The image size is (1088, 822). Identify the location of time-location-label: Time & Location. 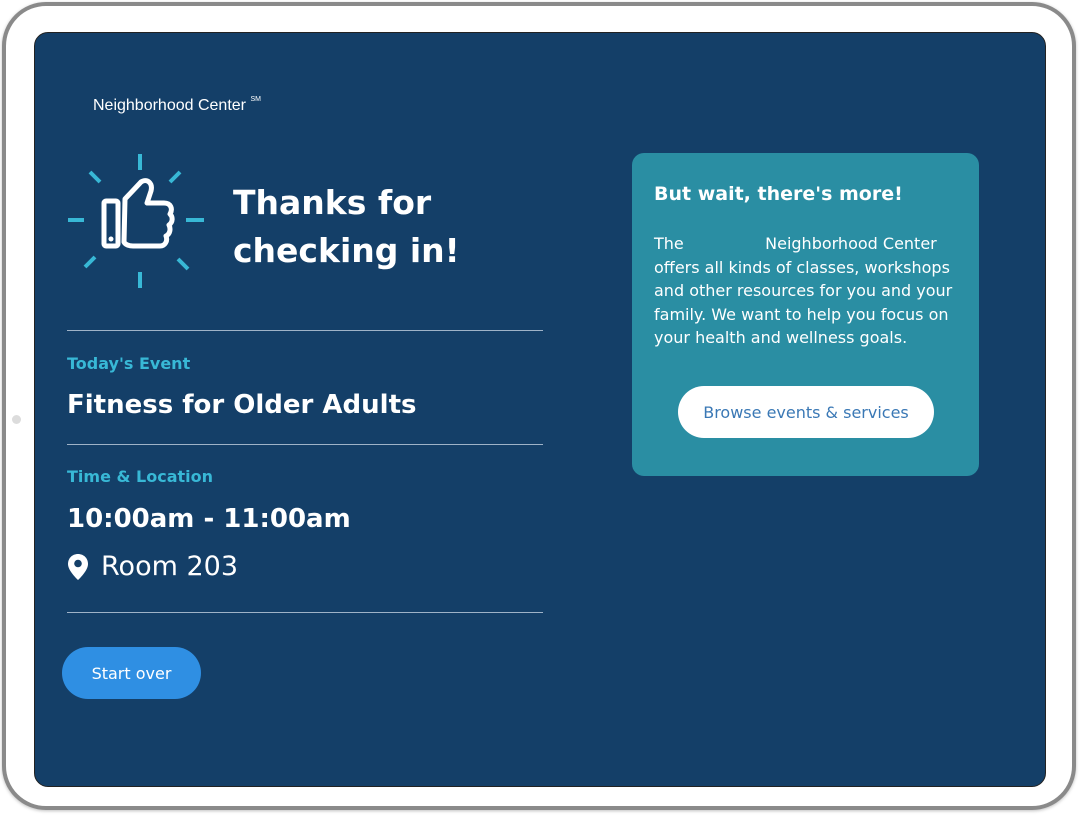
(140, 476).